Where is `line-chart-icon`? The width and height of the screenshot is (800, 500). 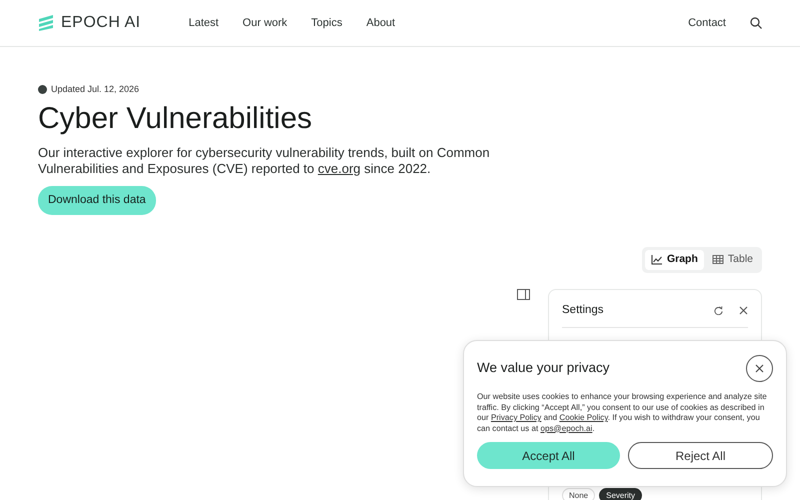
line-chart-icon is located at coordinates (656, 260).